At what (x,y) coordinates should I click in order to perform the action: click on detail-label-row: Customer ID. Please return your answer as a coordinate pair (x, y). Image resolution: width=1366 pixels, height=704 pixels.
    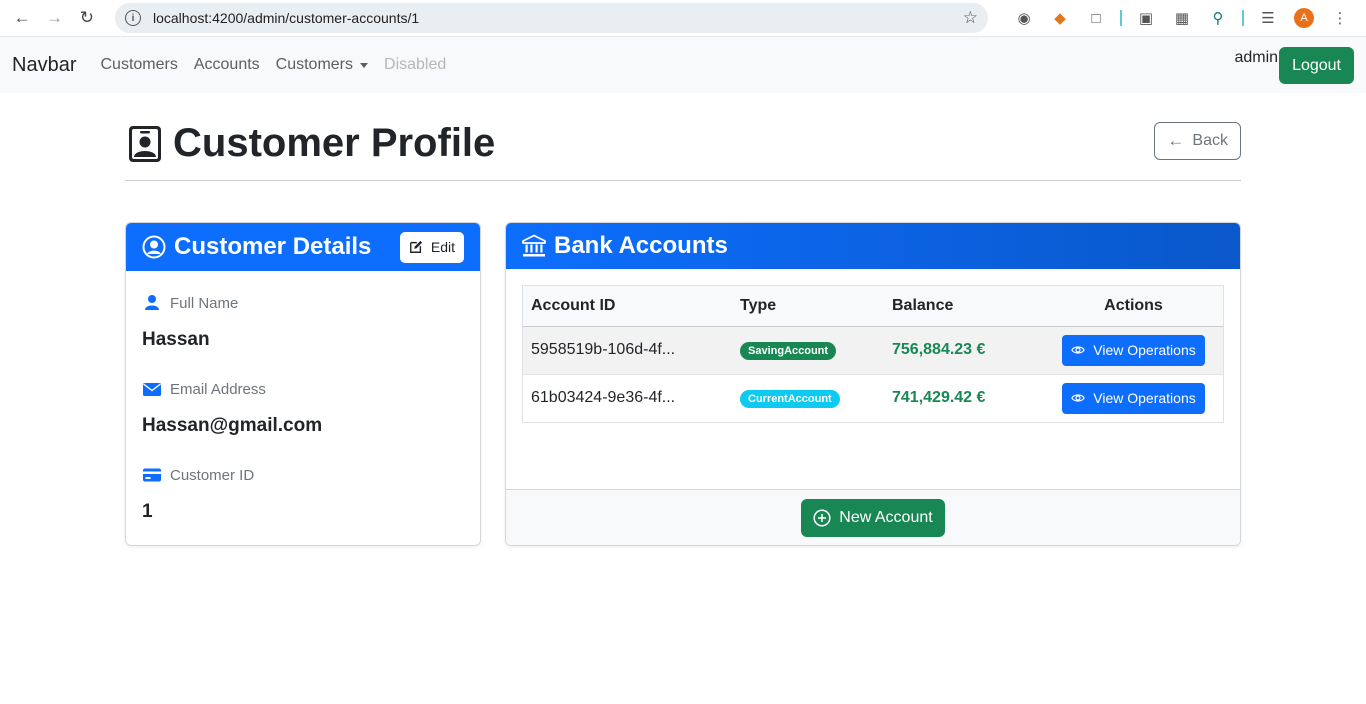
    Looking at the image, I should click on (198, 475).